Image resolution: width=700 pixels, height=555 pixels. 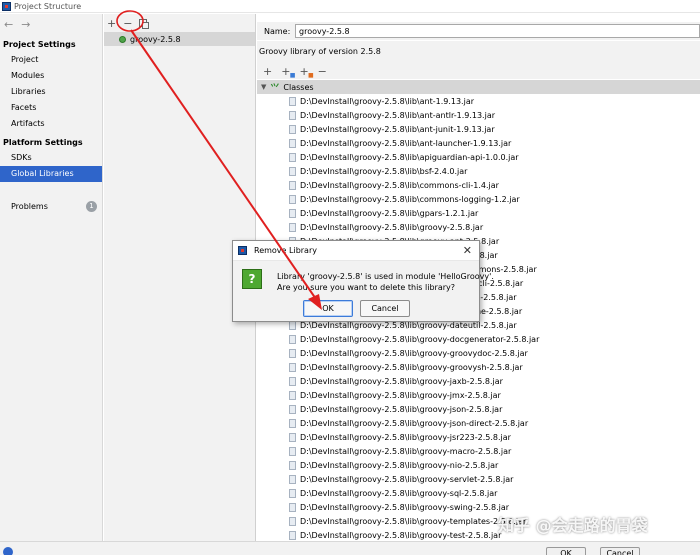 I want to click on library-list-toolbar: + −, so click(x=179, y=23).